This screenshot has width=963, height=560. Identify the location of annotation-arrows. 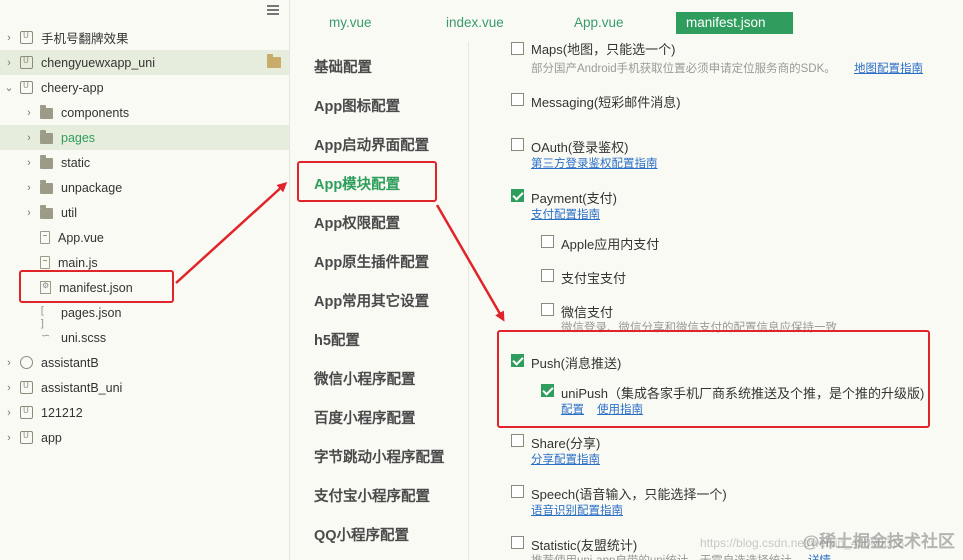
(340, 251).